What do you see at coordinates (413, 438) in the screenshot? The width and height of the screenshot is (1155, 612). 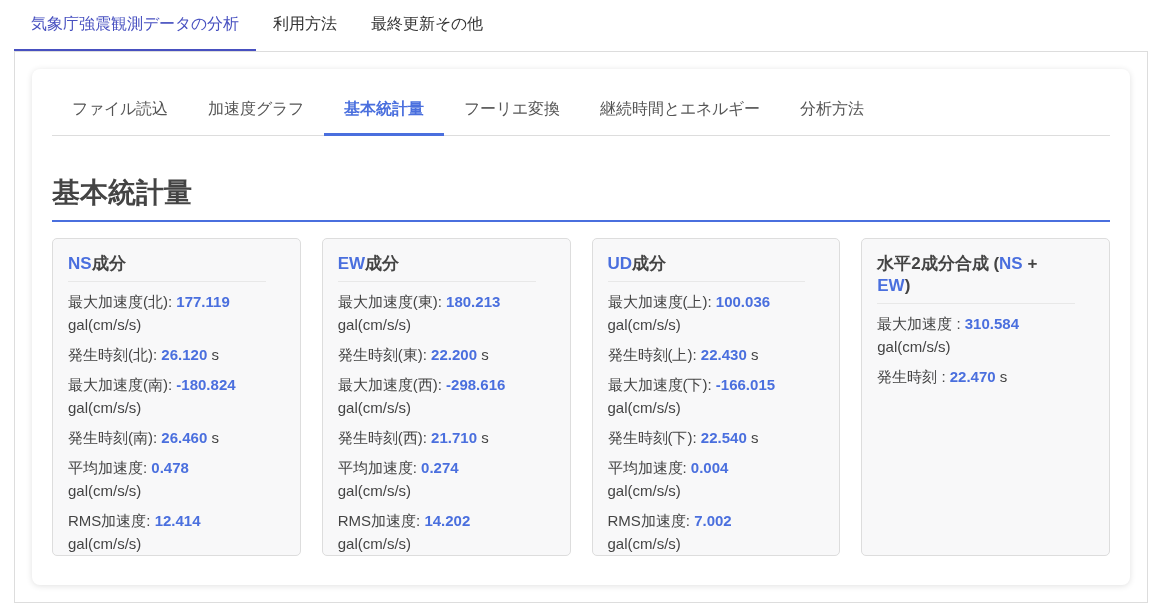 I see `stat-line: 発生時刻(西): 21.710 s` at bounding box center [413, 438].